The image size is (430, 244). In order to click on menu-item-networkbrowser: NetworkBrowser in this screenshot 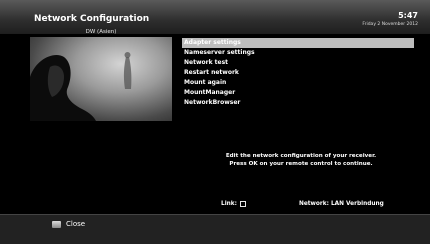, I will do `click(298, 103)`.